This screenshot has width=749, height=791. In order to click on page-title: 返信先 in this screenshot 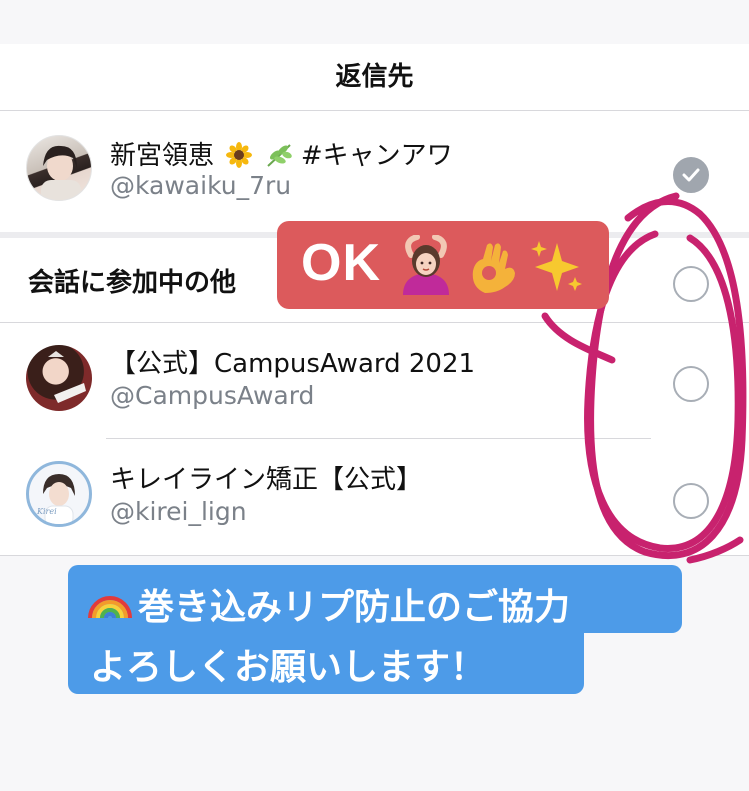, I will do `click(374, 77)`.